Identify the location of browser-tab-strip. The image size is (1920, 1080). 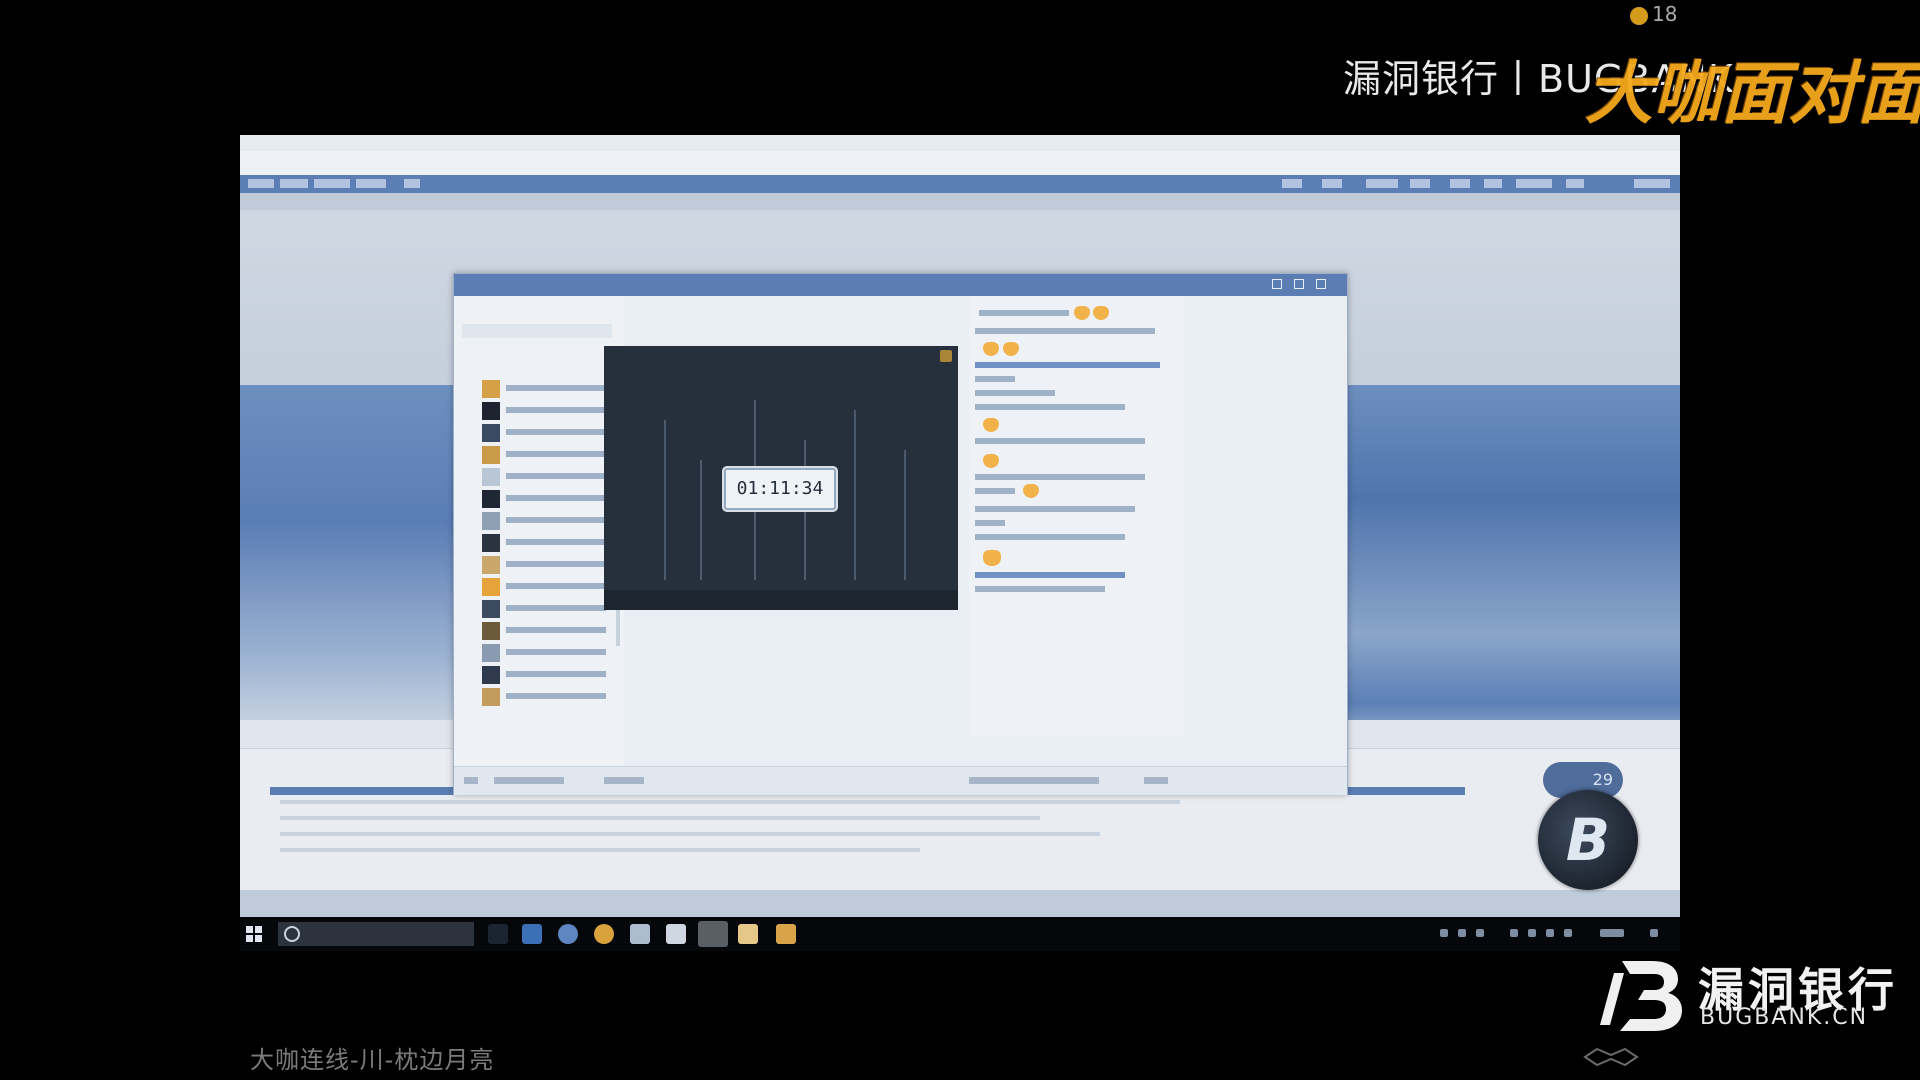
(960, 143).